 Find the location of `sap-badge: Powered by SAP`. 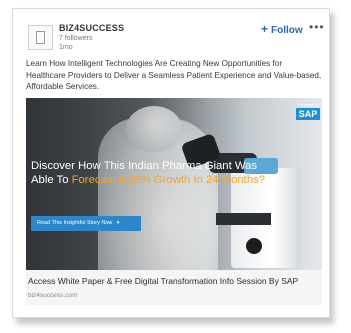

sap-badge: Powered by SAP is located at coordinates (308, 111).